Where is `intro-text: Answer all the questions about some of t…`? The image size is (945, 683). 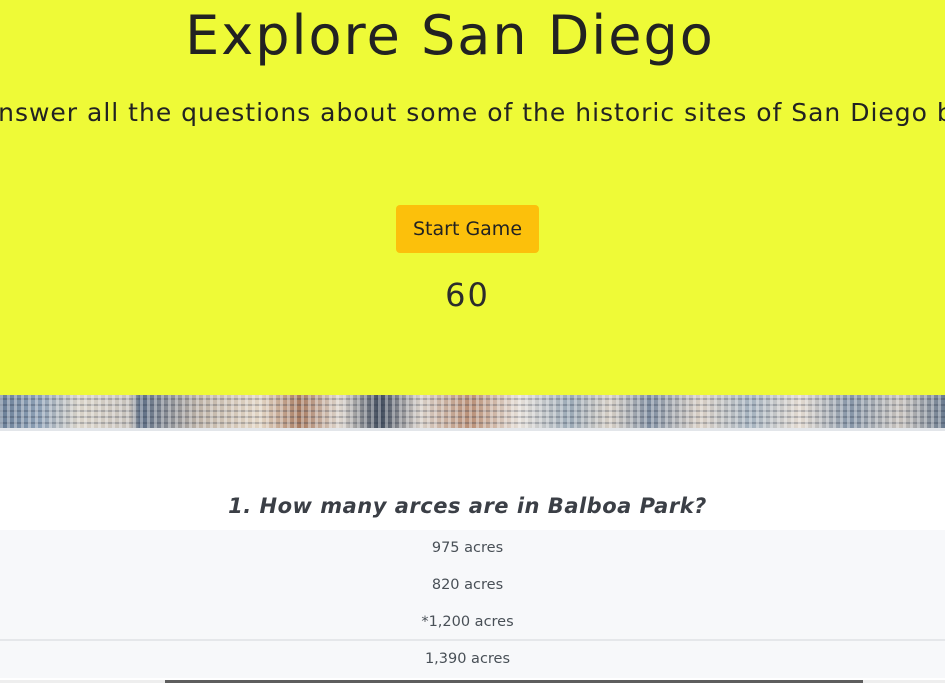
intro-text: Answer all the questions about some of t… is located at coordinates (472, 112).